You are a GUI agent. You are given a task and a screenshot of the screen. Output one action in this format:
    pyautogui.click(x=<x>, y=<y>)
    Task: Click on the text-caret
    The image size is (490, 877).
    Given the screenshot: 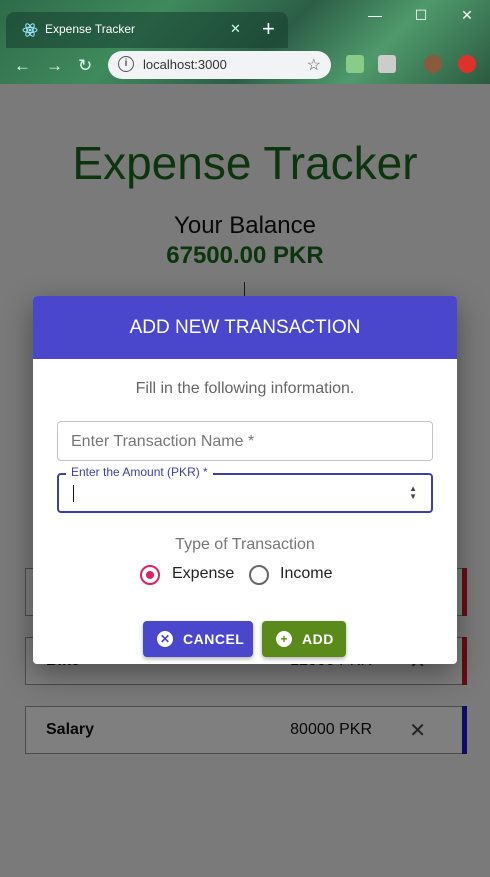 What is the action you would take?
    pyautogui.click(x=73, y=493)
    